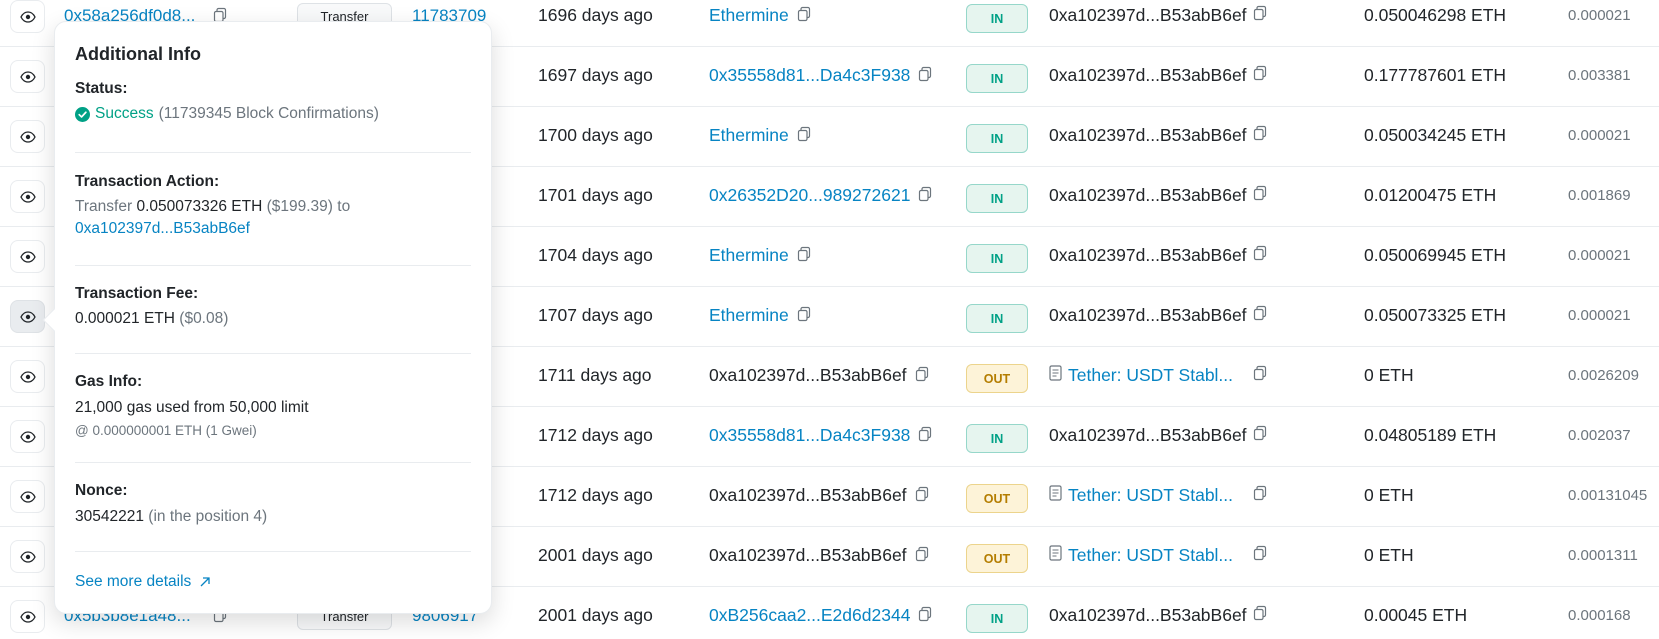  Describe the element at coordinates (595, 15) in the screenshot. I see `age-text: 1696 days ago` at that location.